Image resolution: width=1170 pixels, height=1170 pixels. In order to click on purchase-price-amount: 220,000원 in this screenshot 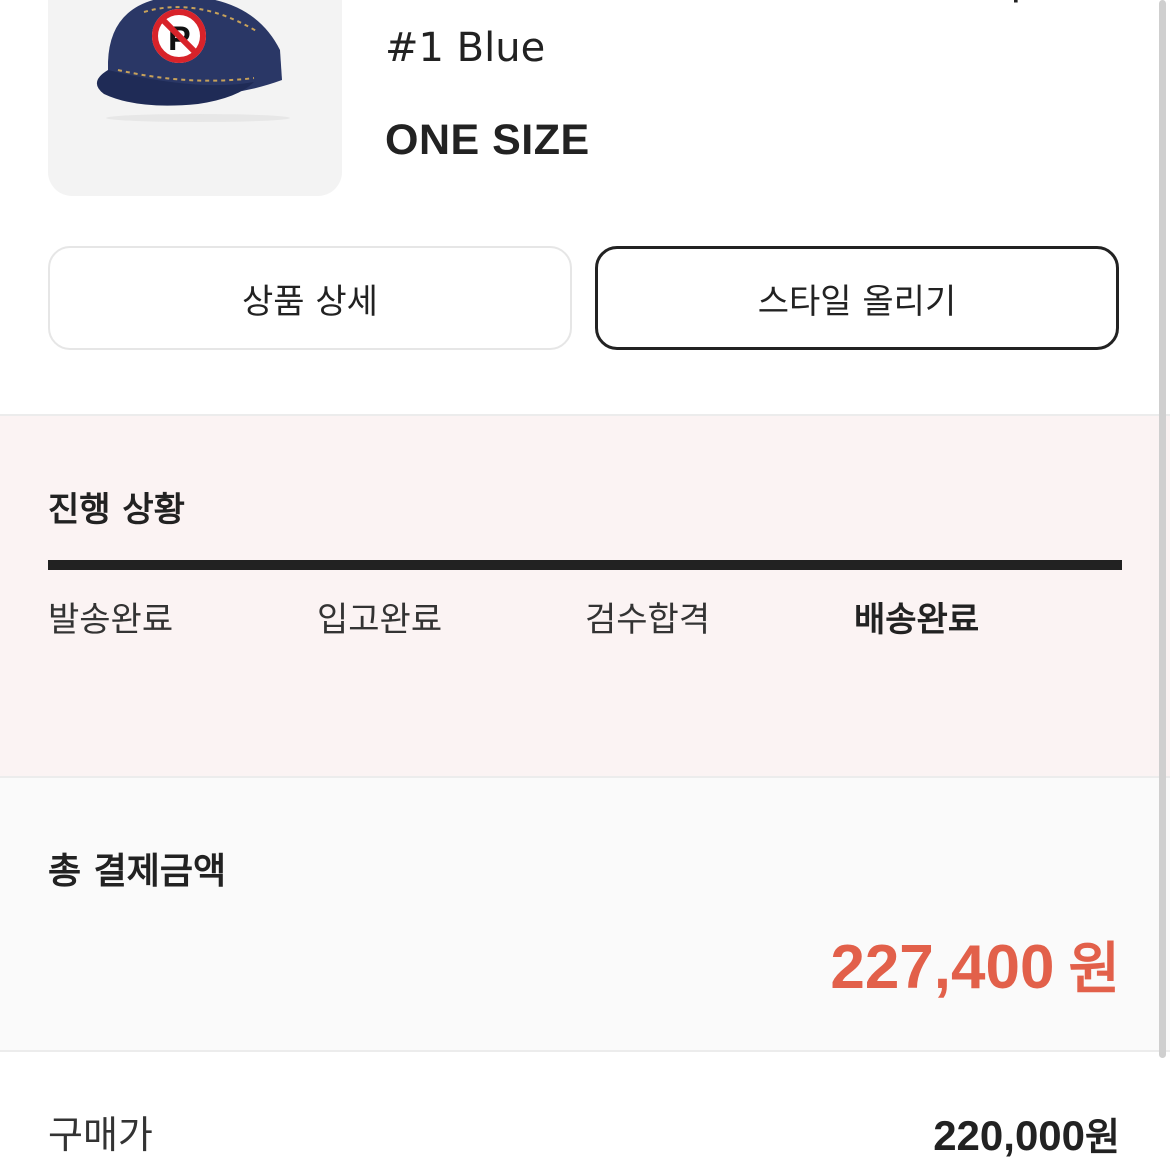, I will do `click(1026, 1133)`.